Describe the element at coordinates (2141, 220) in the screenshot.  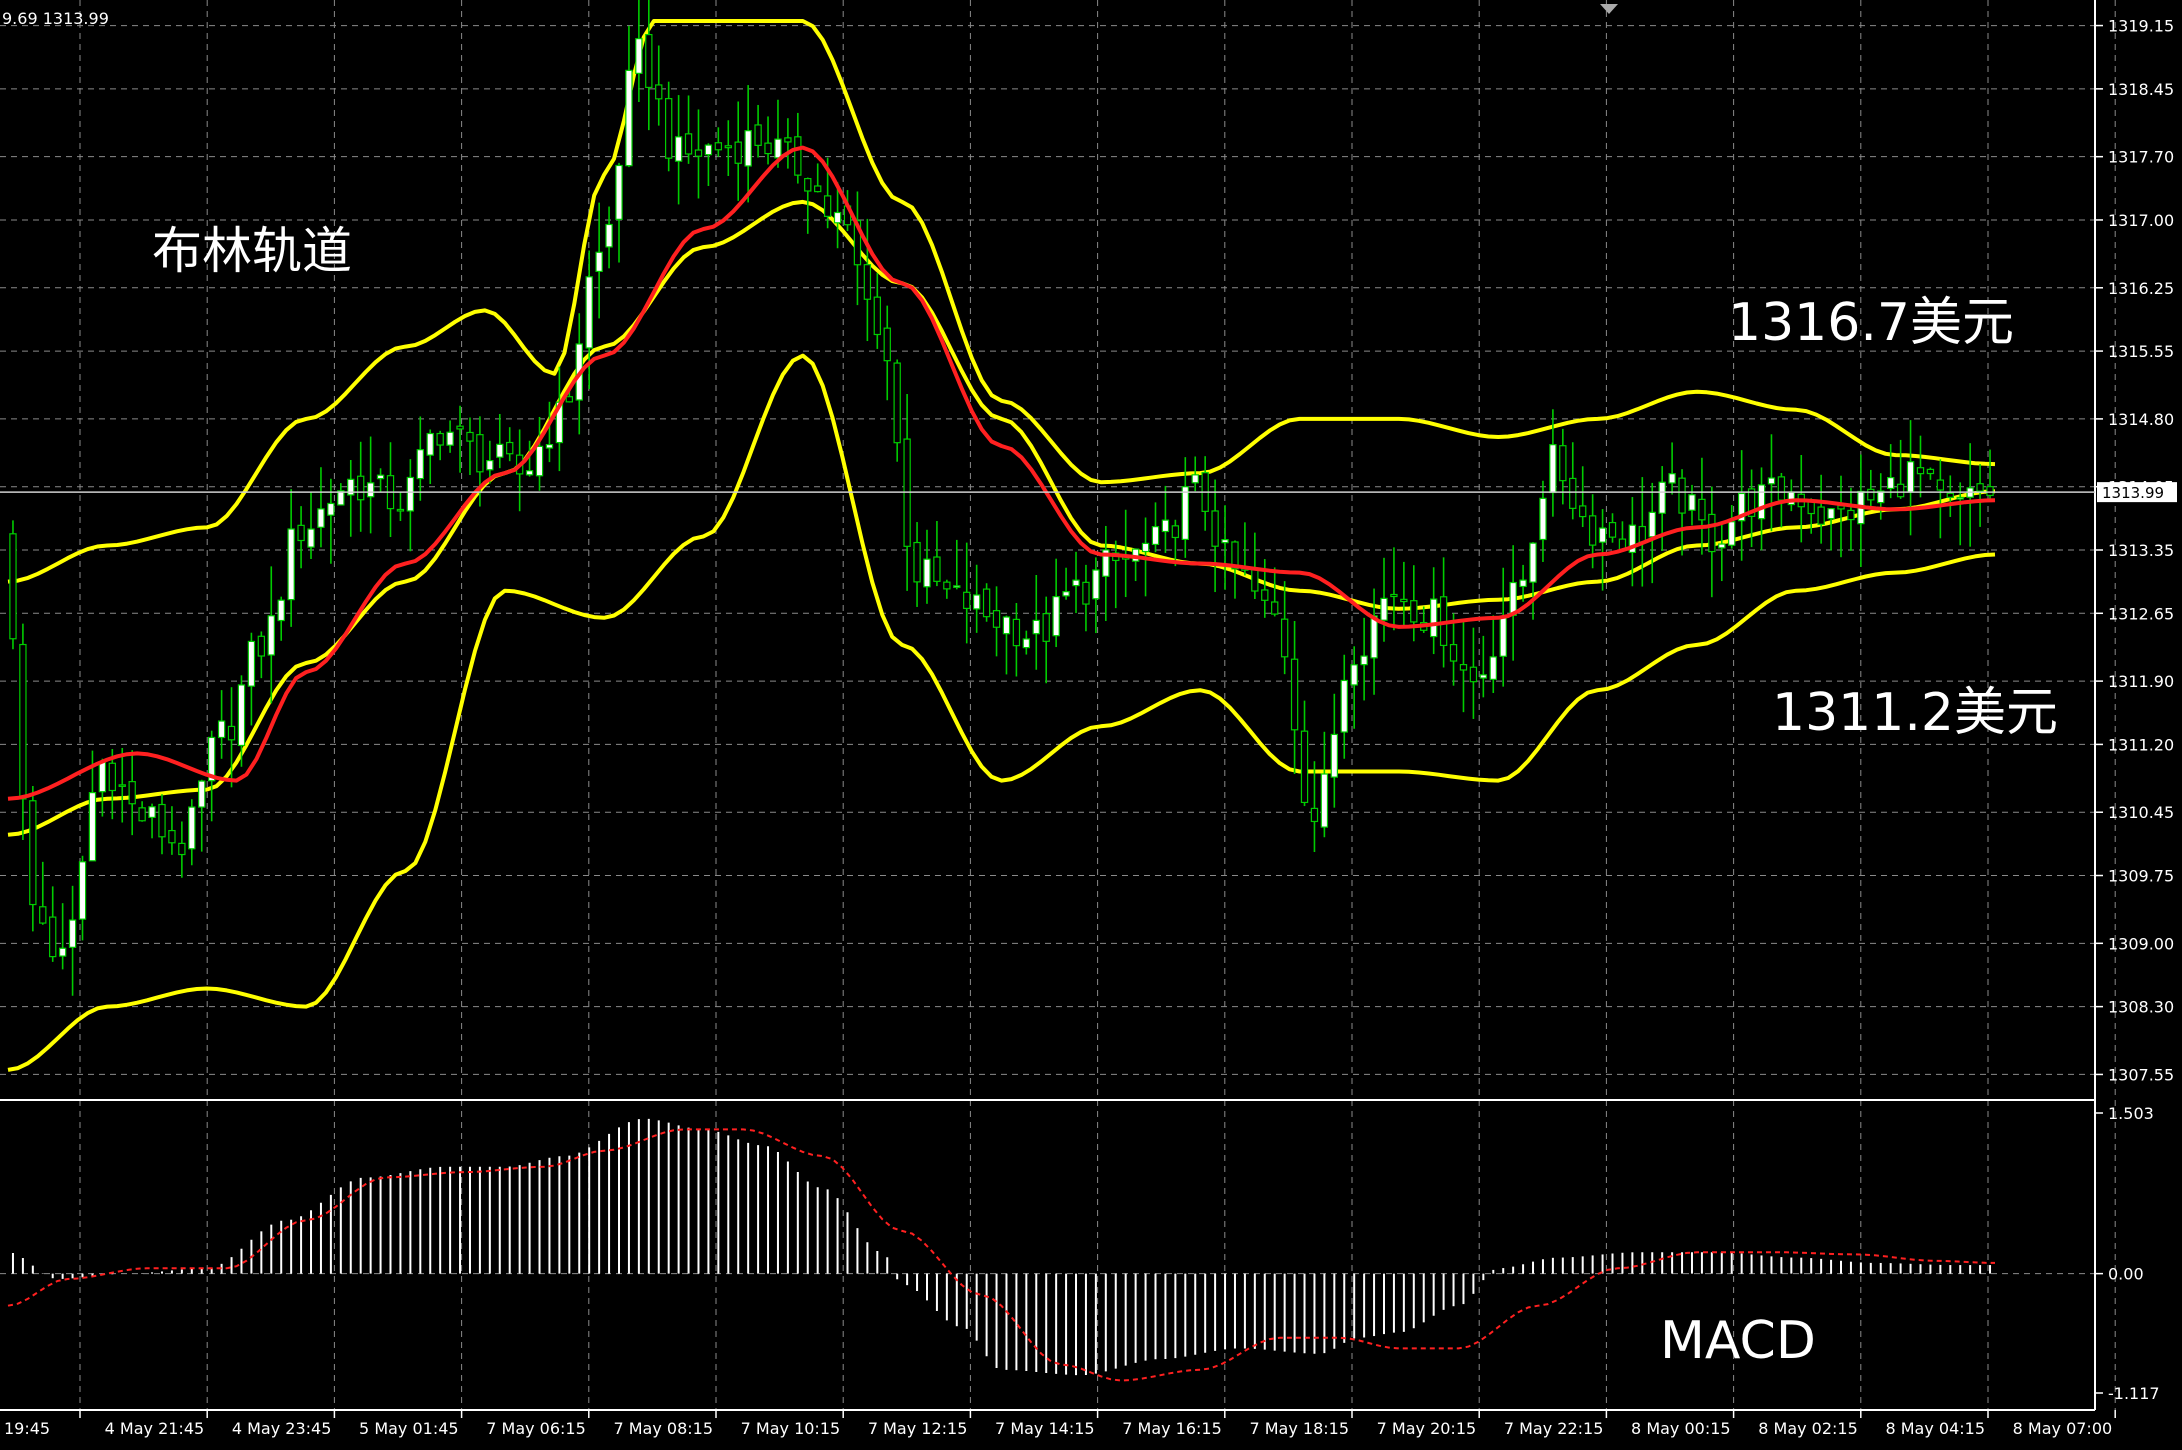
I see `price-tick-label: 1317.00` at that location.